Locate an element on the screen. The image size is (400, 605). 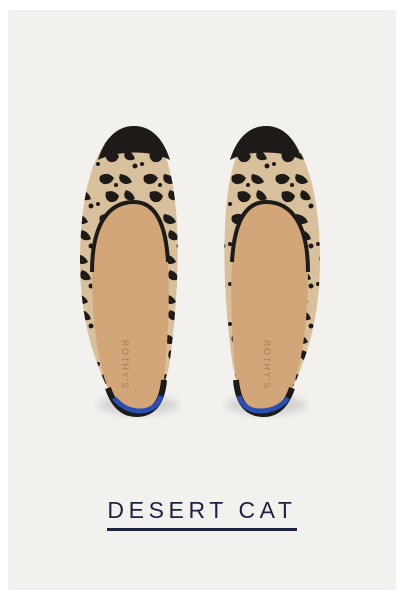
right-shoe: ROTHY'S is located at coordinates (272, 272).